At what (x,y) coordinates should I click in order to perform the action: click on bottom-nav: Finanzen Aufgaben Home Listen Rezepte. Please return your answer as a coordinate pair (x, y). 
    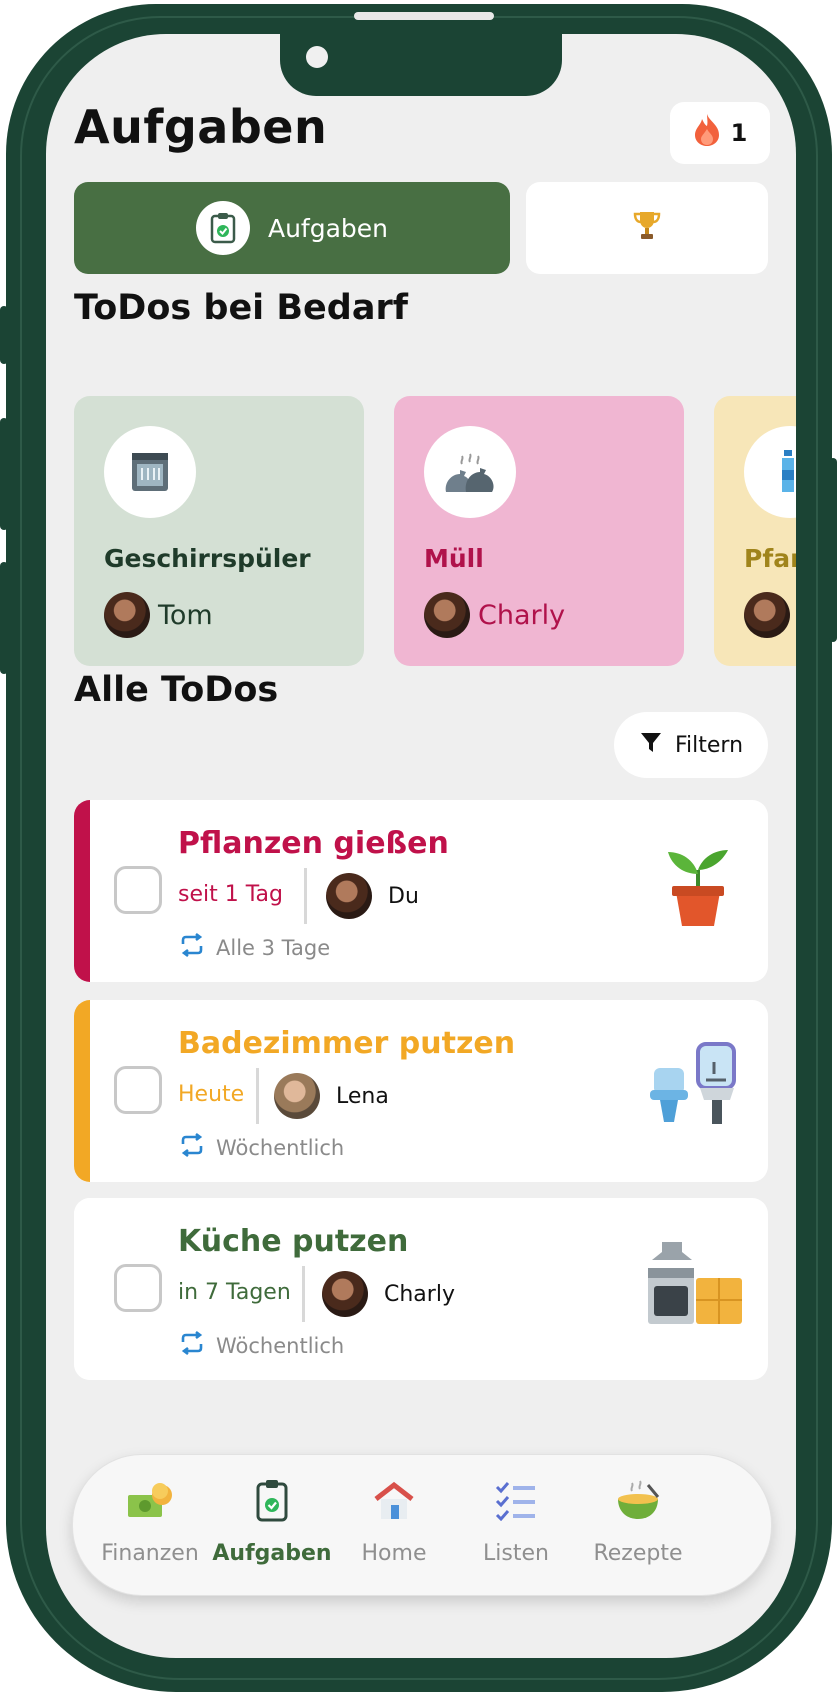
    Looking at the image, I should click on (422, 1525).